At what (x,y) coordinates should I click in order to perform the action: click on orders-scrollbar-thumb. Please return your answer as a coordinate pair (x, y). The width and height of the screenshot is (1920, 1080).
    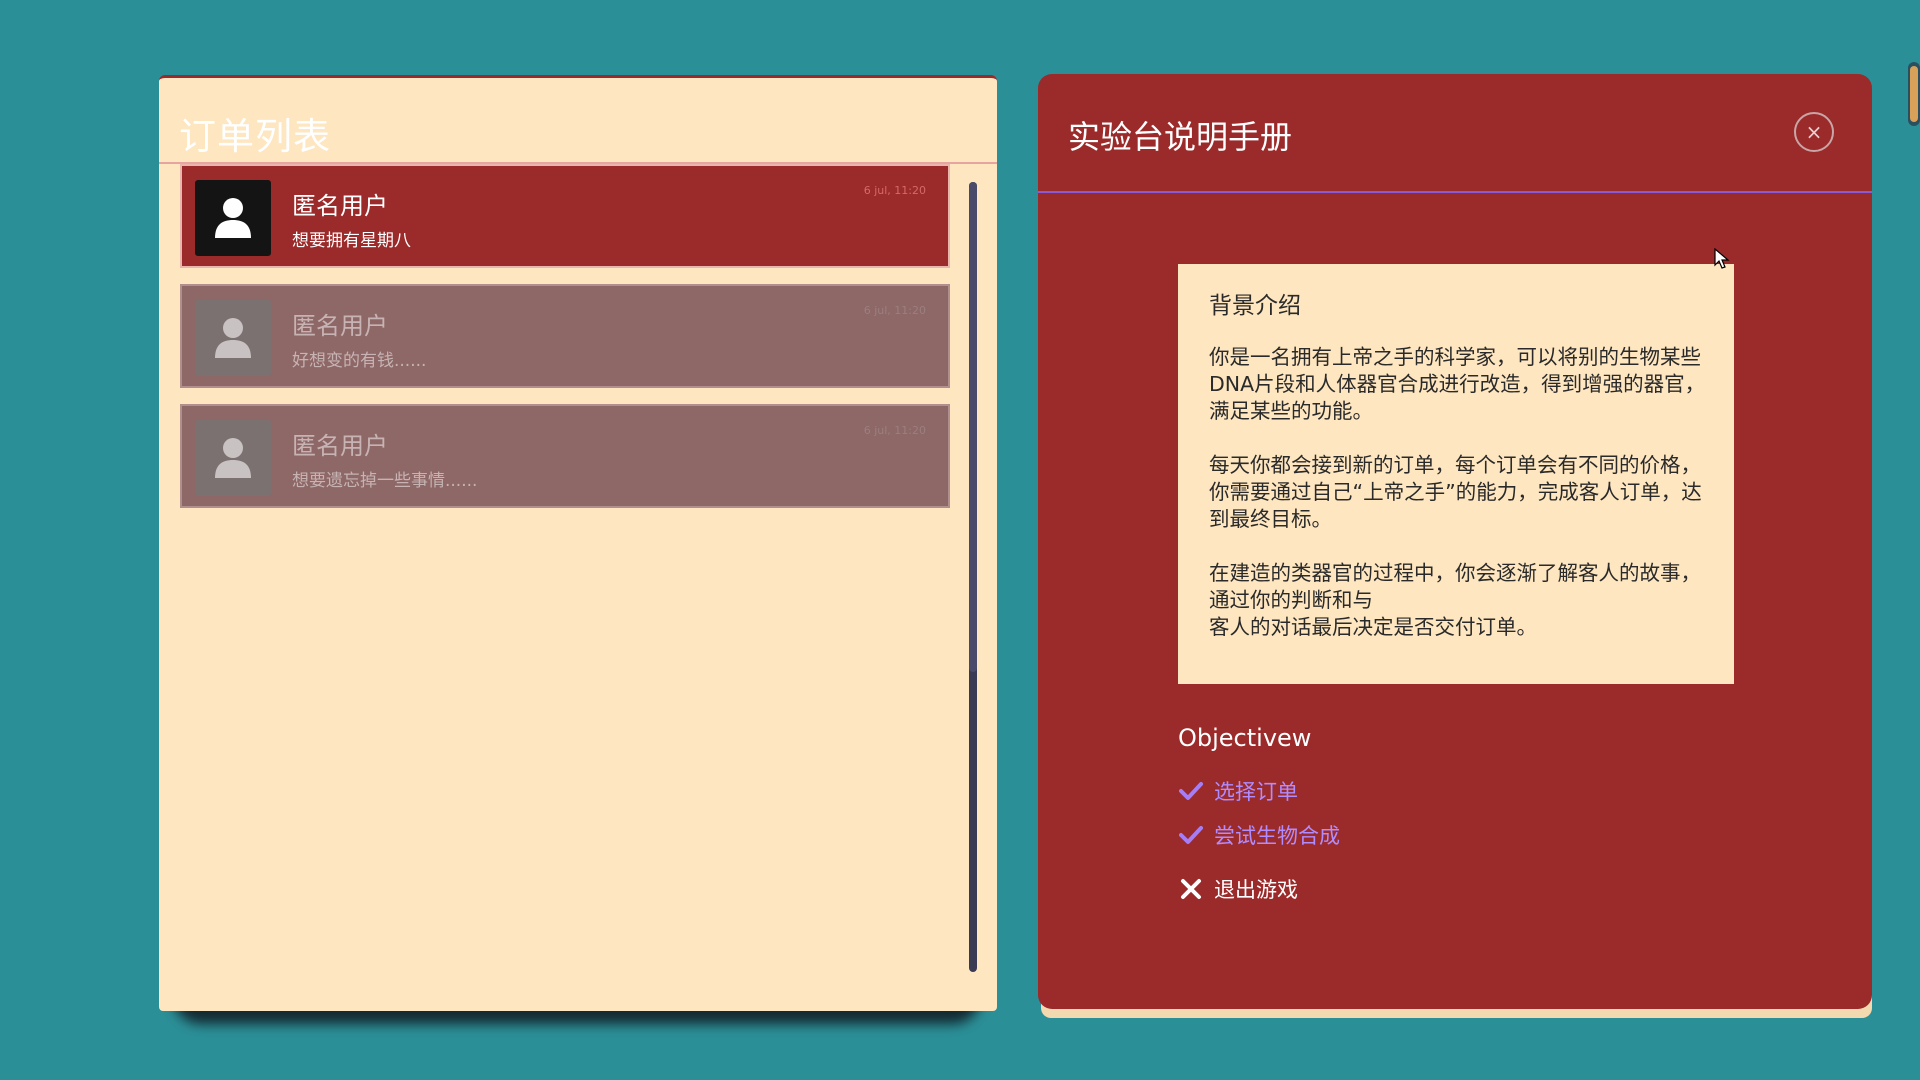
    Looking at the image, I should click on (973, 427).